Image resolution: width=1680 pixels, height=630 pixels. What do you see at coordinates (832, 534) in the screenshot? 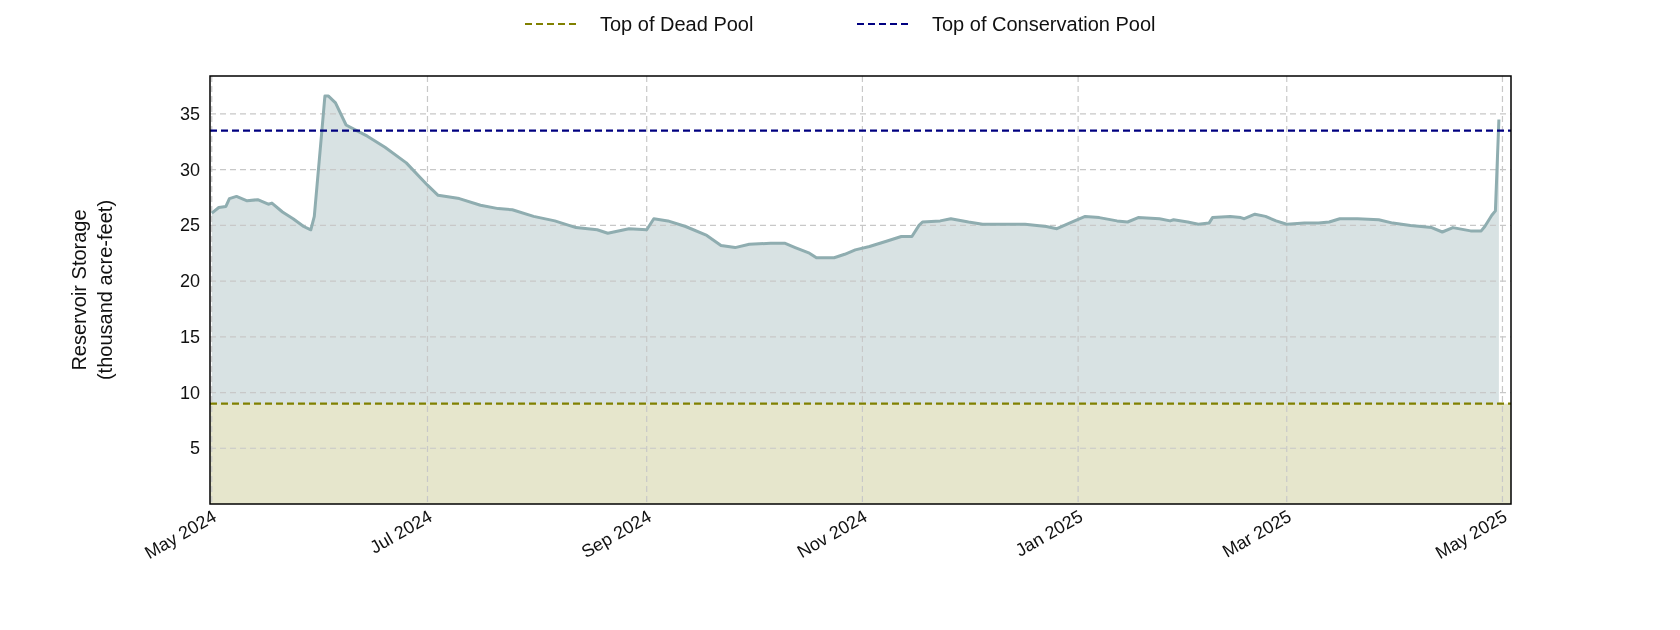
I see `x-tick-label: Nov 2024` at bounding box center [832, 534].